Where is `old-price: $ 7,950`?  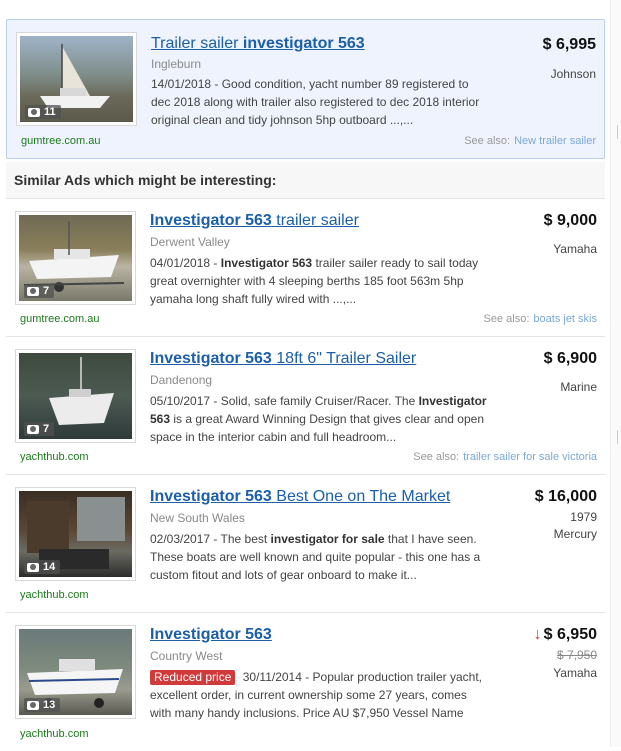
old-price: $ 7,950 is located at coordinates (576, 655).